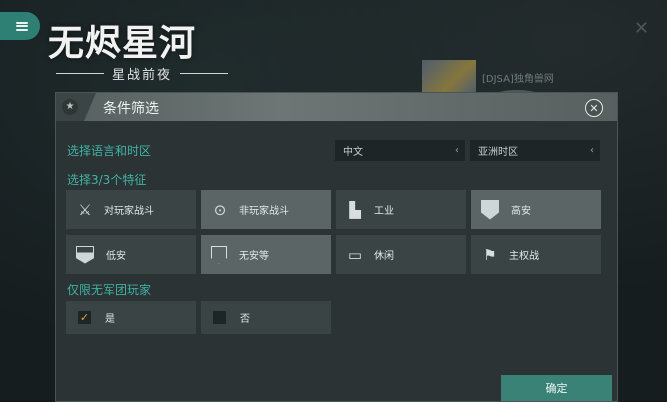 The height and width of the screenshot is (402, 667). What do you see at coordinates (70, 107) in the screenshot?
I see `star-emblem-icon: ★` at bounding box center [70, 107].